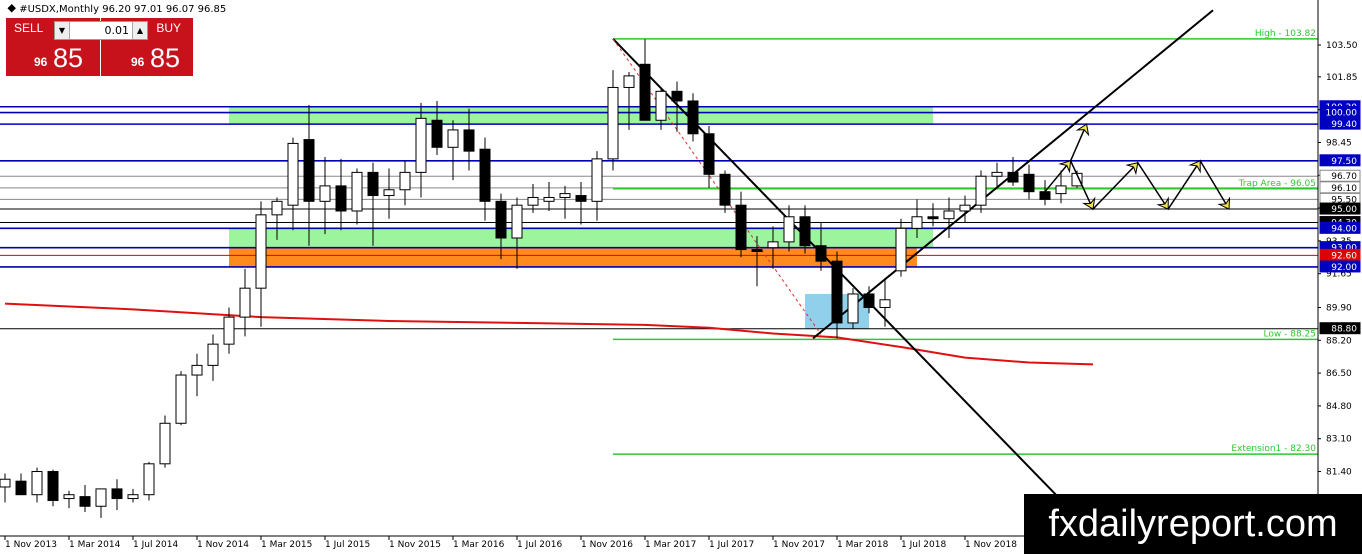  I want to click on y-tick-label: 89.90, so click(1339, 308).